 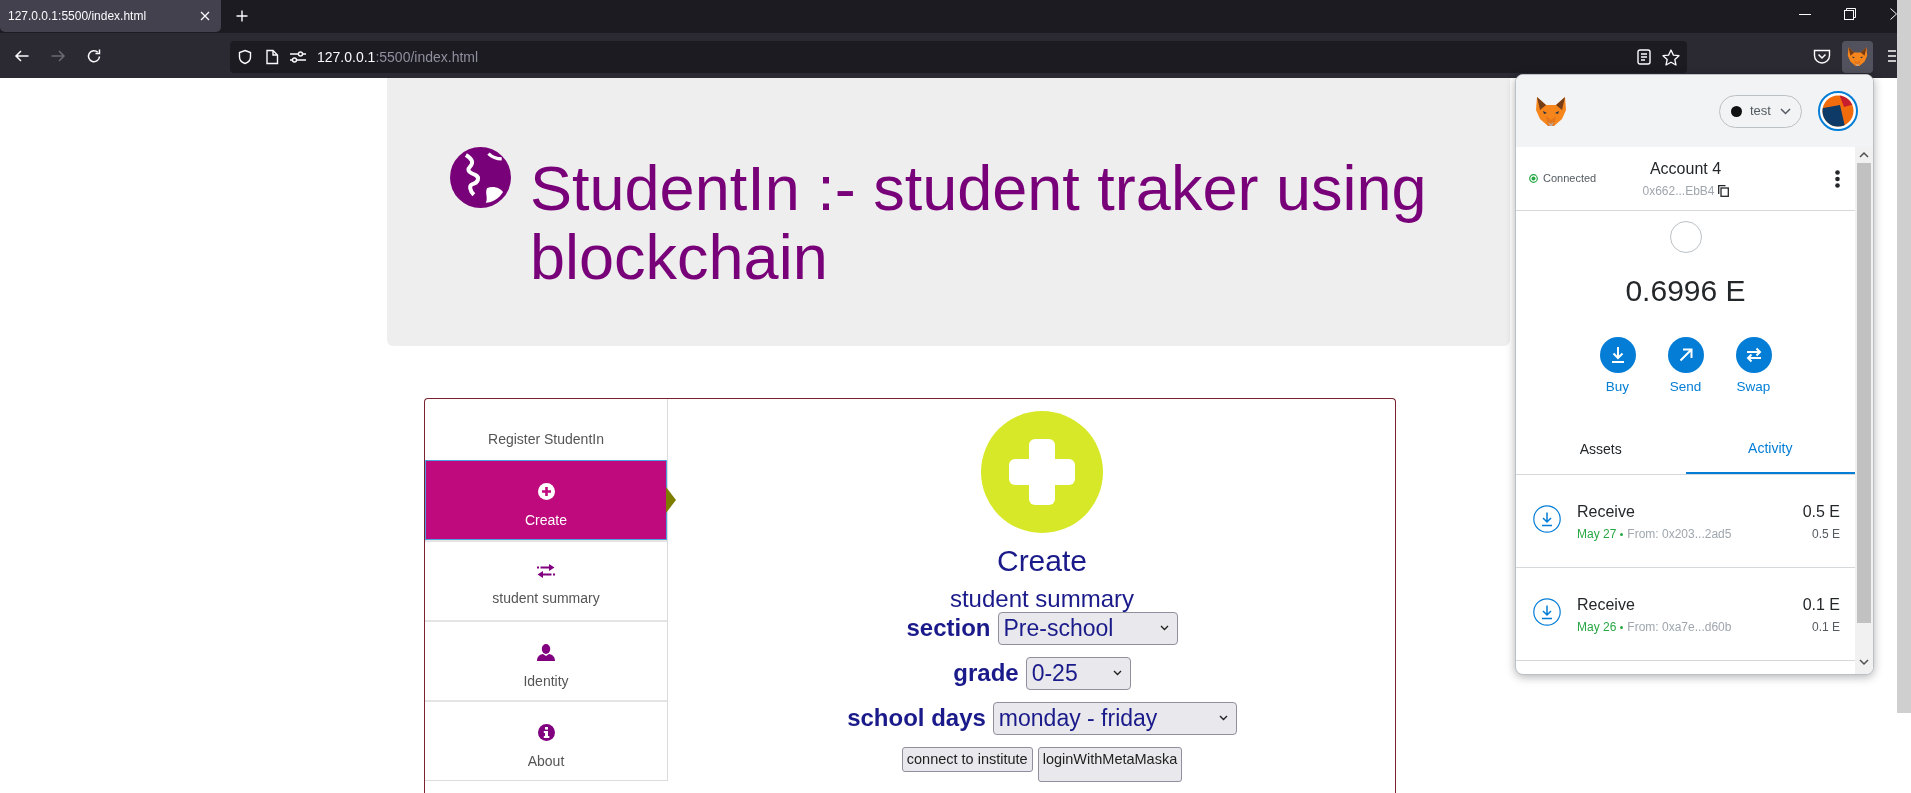 I want to click on menu-icon, so click(x=1892, y=55).